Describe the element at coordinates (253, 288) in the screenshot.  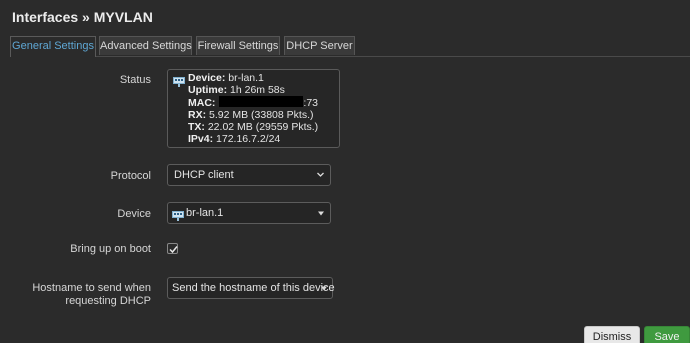
I see `hostname-select-value: Send the hostname of this device` at that location.